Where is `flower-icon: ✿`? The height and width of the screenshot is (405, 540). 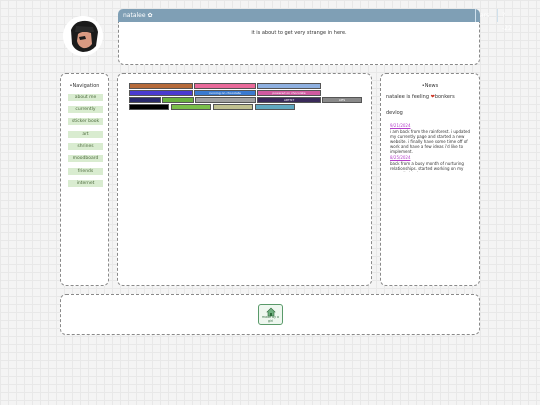 flower-icon: ✿ is located at coordinates (150, 15).